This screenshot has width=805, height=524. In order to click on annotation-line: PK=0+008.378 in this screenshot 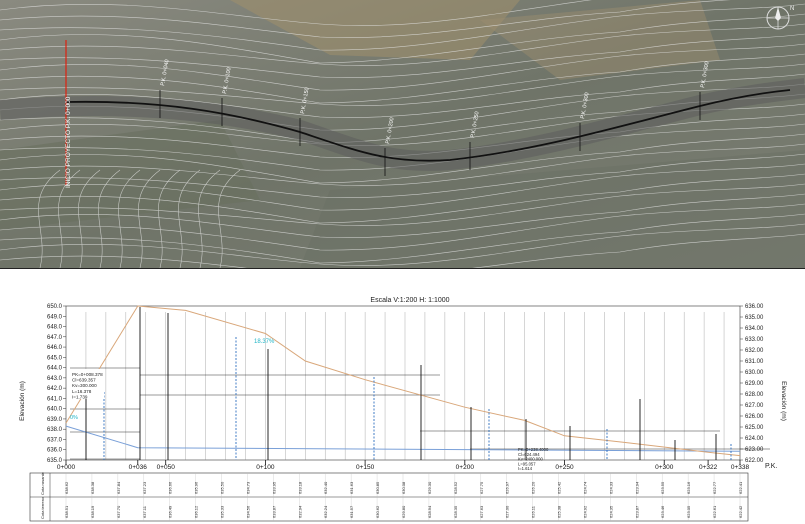, I will do `click(87, 374)`.